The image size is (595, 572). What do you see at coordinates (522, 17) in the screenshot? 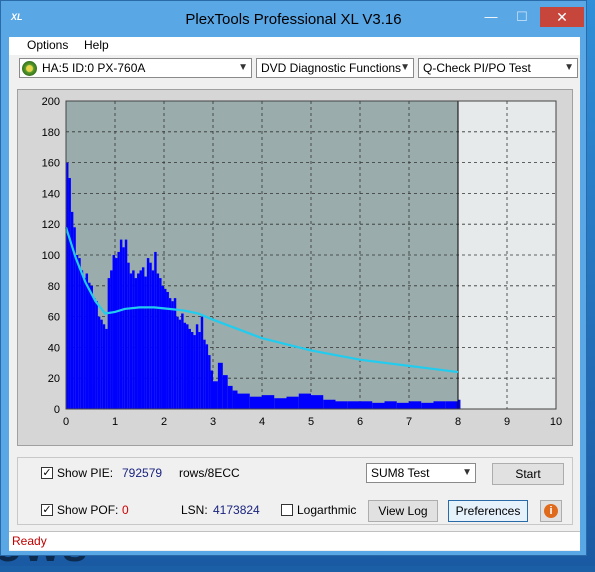
I see `maximize-button: ☐` at bounding box center [522, 17].